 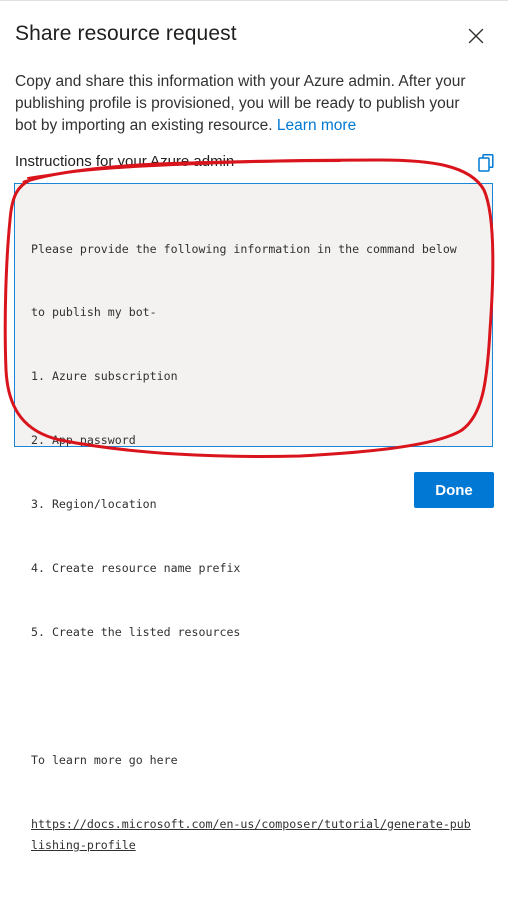 What do you see at coordinates (104, 759) in the screenshot?
I see `learn-more-text: To learn more go here` at bounding box center [104, 759].